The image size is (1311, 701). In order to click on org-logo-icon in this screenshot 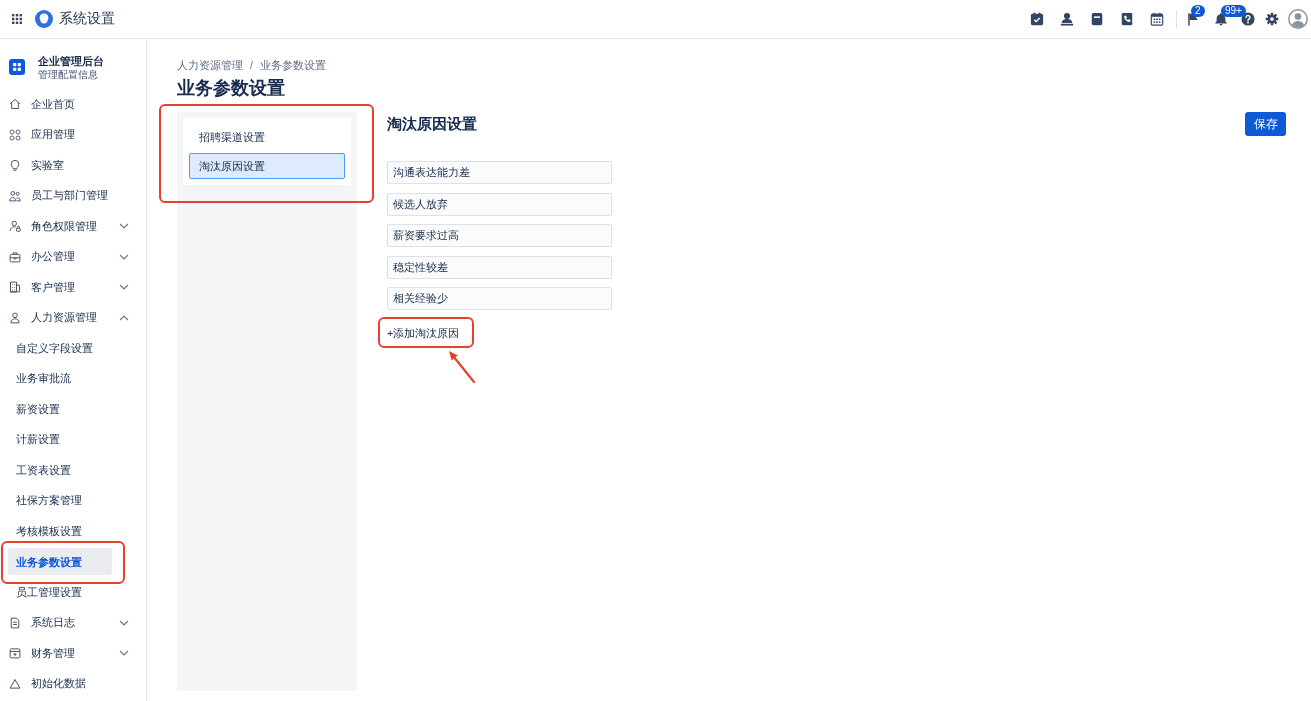, I will do `click(17, 67)`.